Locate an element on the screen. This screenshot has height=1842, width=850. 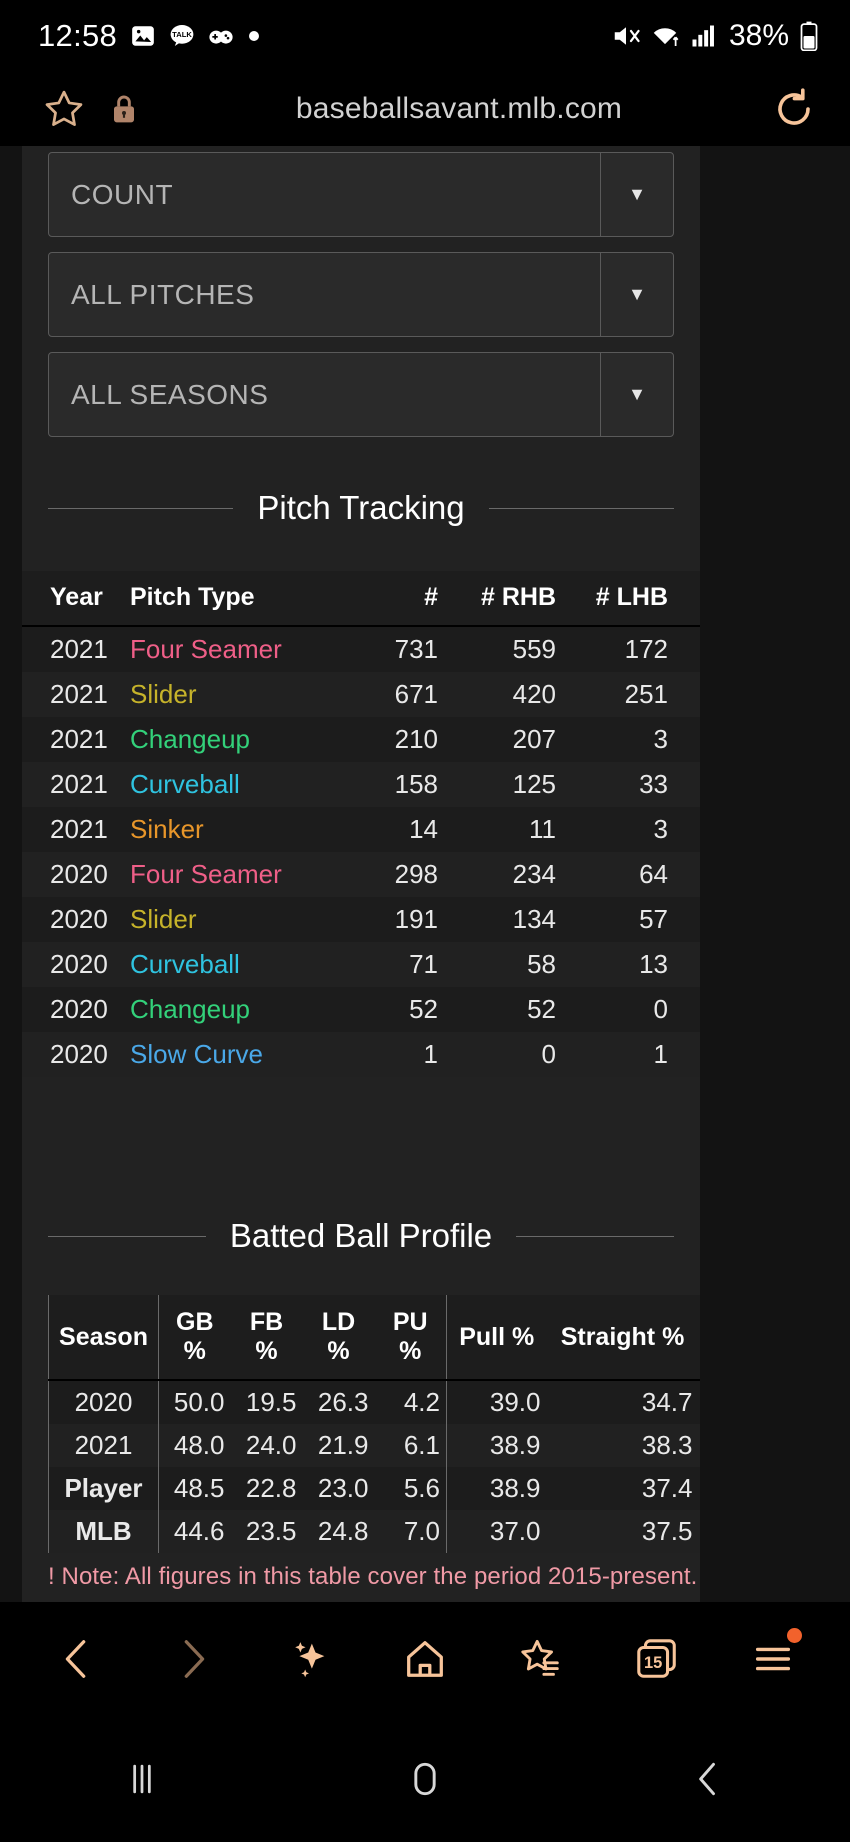
cell-lhb: 1 is located at coordinates (660, 1054).